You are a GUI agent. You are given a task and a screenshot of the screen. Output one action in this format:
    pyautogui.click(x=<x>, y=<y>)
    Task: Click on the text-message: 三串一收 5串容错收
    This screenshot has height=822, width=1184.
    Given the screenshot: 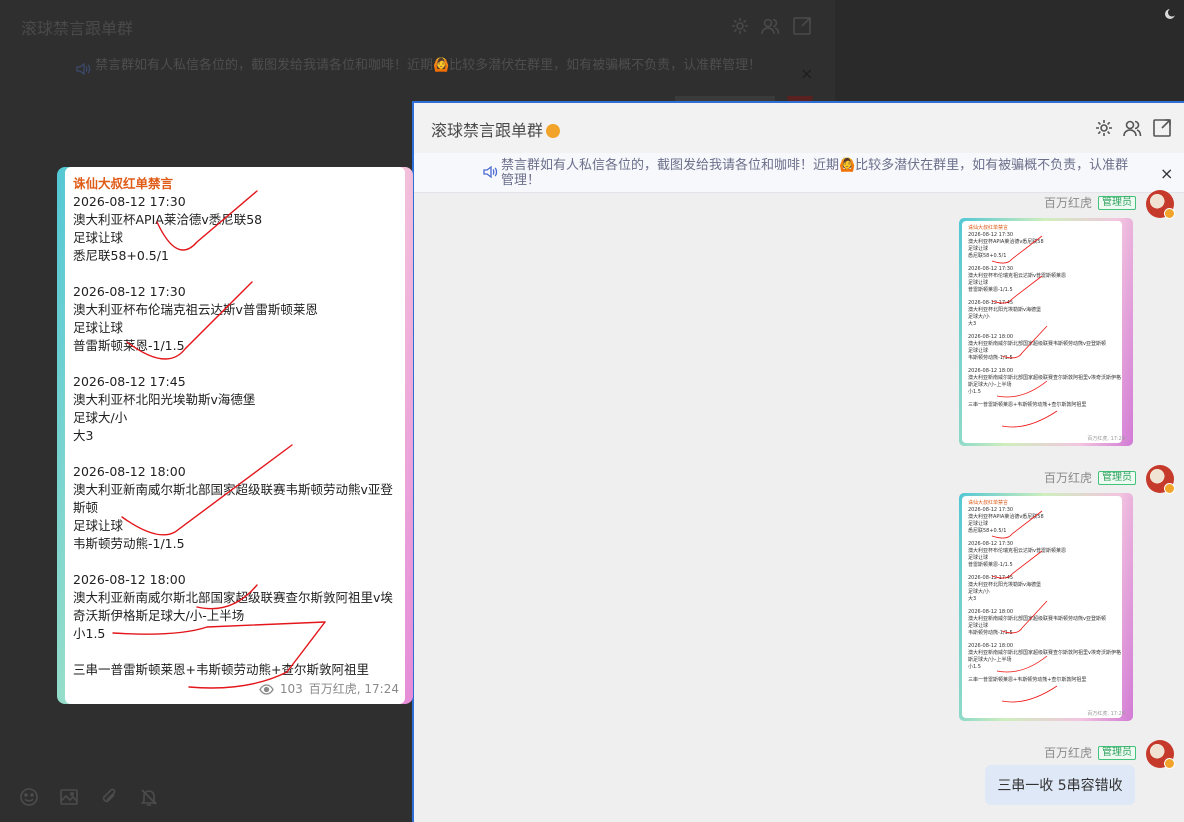 What is the action you would take?
    pyautogui.click(x=1060, y=785)
    